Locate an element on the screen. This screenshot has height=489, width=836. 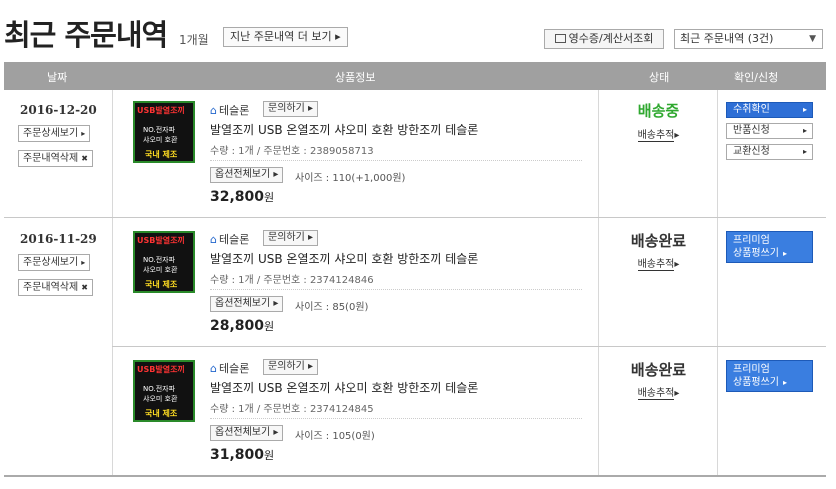
option-size: 사이즈 : 85(0원) is located at coordinates (332, 307).